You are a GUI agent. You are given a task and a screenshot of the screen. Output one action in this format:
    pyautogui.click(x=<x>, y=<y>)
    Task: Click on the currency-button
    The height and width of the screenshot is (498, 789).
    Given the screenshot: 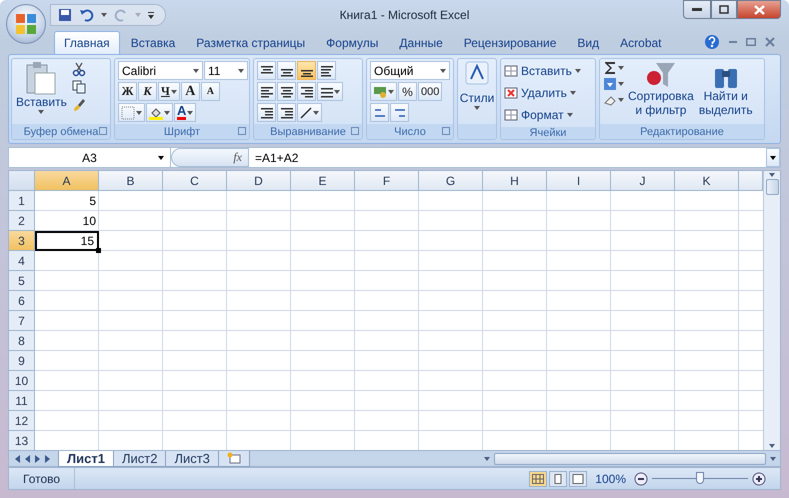 What is the action you would take?
    pyautogui.click(x=383, y=91)
    